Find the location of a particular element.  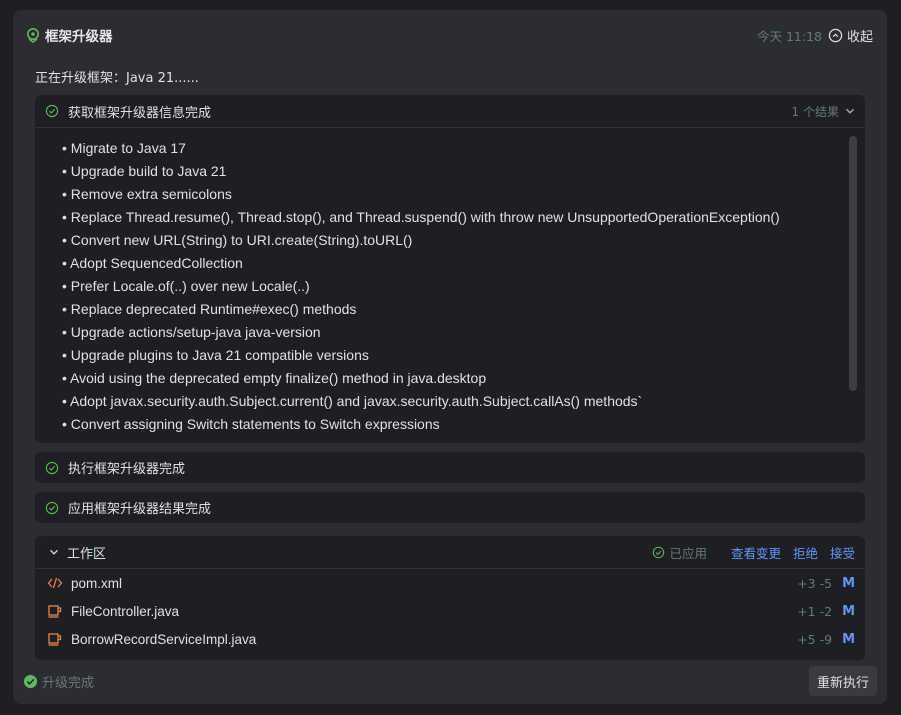

timestamp: 今天 11:18 is located at coordinates (789, 36).